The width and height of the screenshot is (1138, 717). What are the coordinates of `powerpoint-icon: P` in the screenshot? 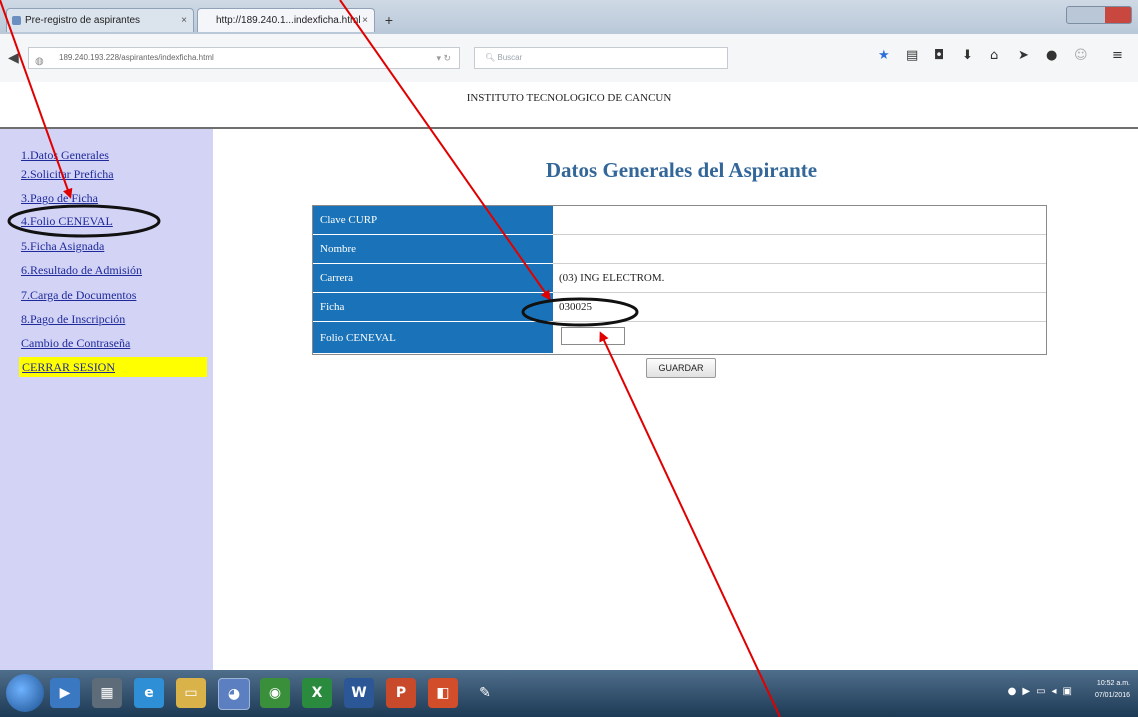 It's located at (401, 693).